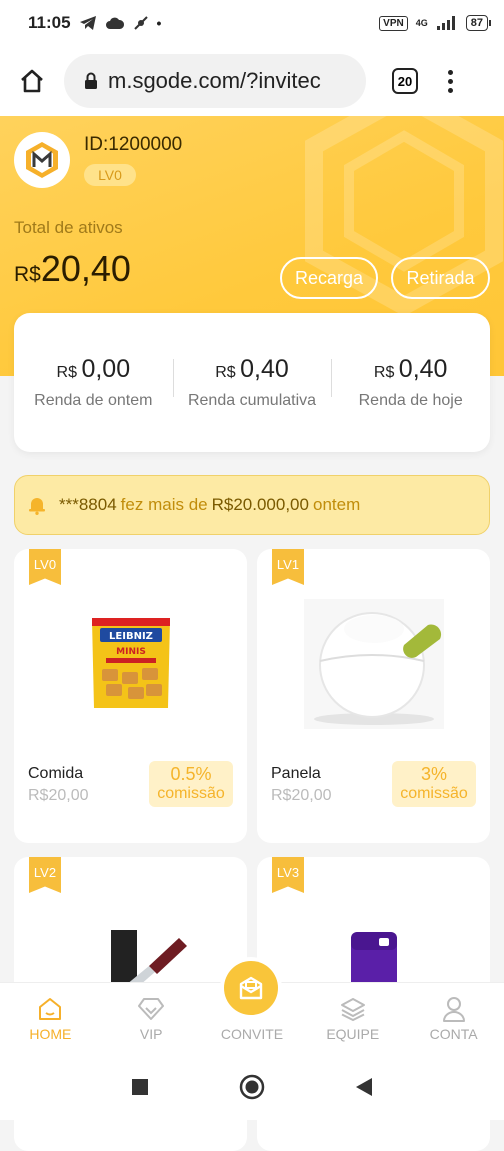 This screenshot has height=1151, width=504. Describe the element at coordinates (252, 400) in the screenshot. I see `stat-label: Renda cumulativa` at that location.